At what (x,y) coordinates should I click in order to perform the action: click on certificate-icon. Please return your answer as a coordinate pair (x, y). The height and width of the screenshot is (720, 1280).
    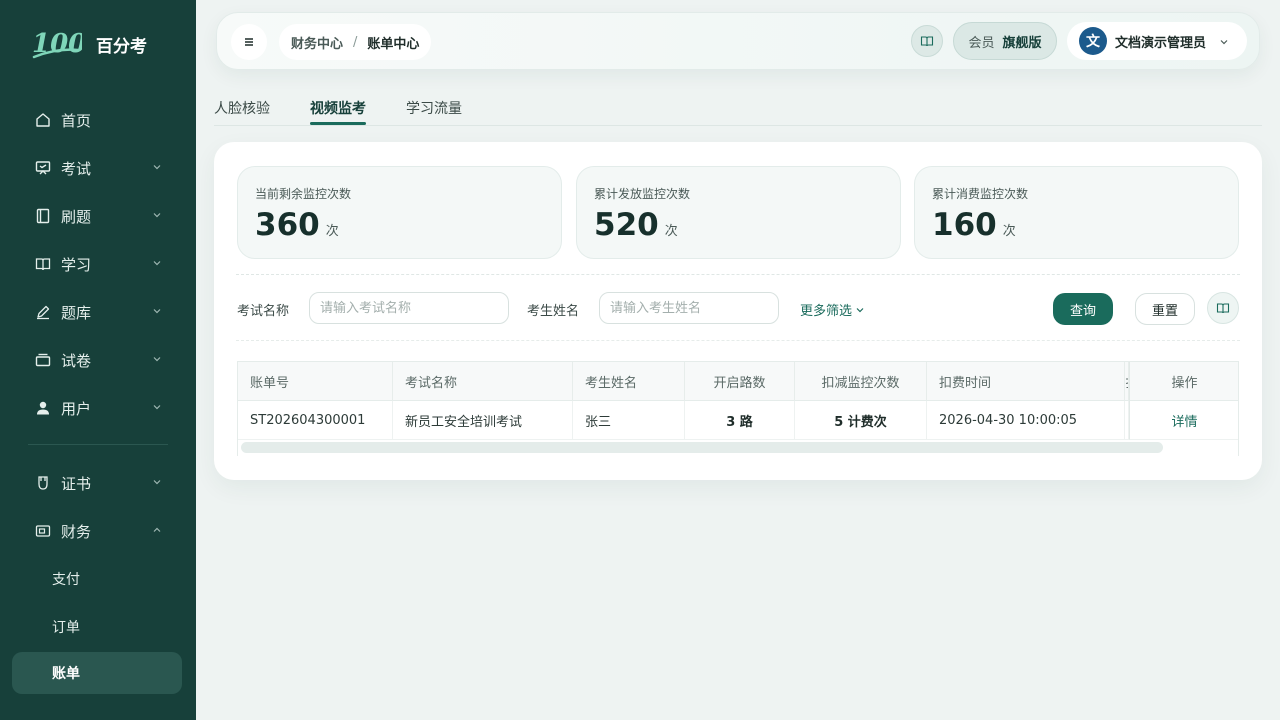
    Looking at the image, I should click on (43, 483).